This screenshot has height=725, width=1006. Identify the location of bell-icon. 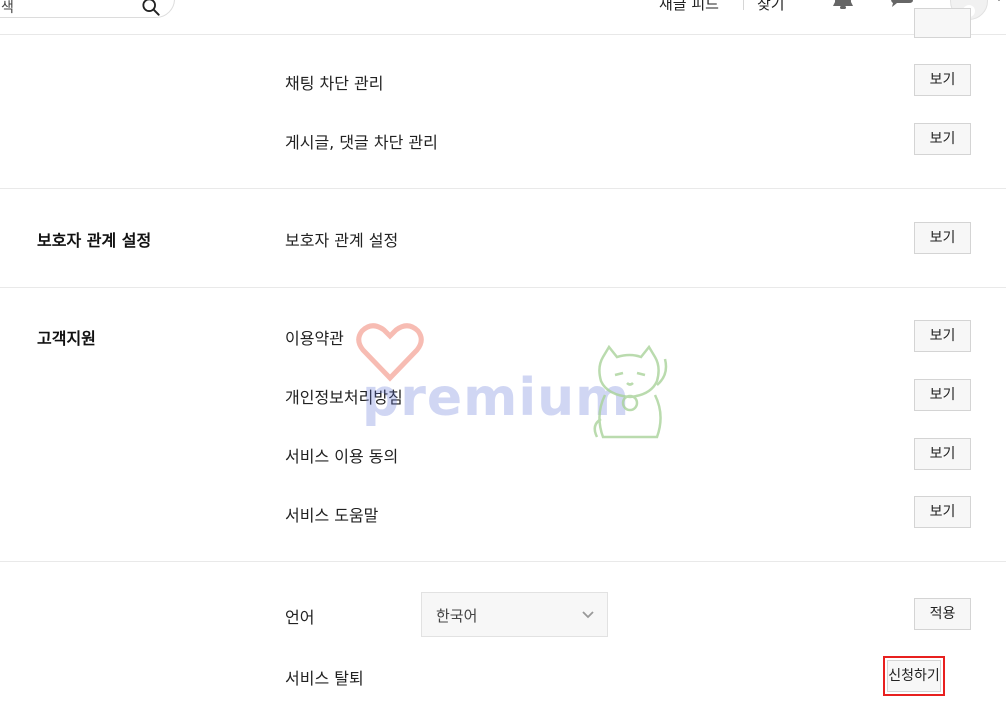
(843, 7).